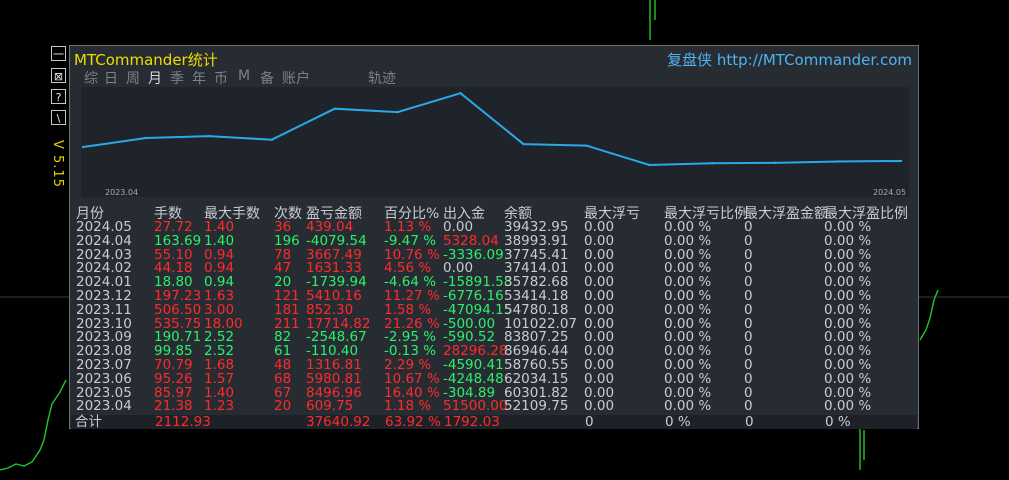  Describe the element at coordinates (177, 78) in the screenshot. I see `tab-4: 季` at that location.